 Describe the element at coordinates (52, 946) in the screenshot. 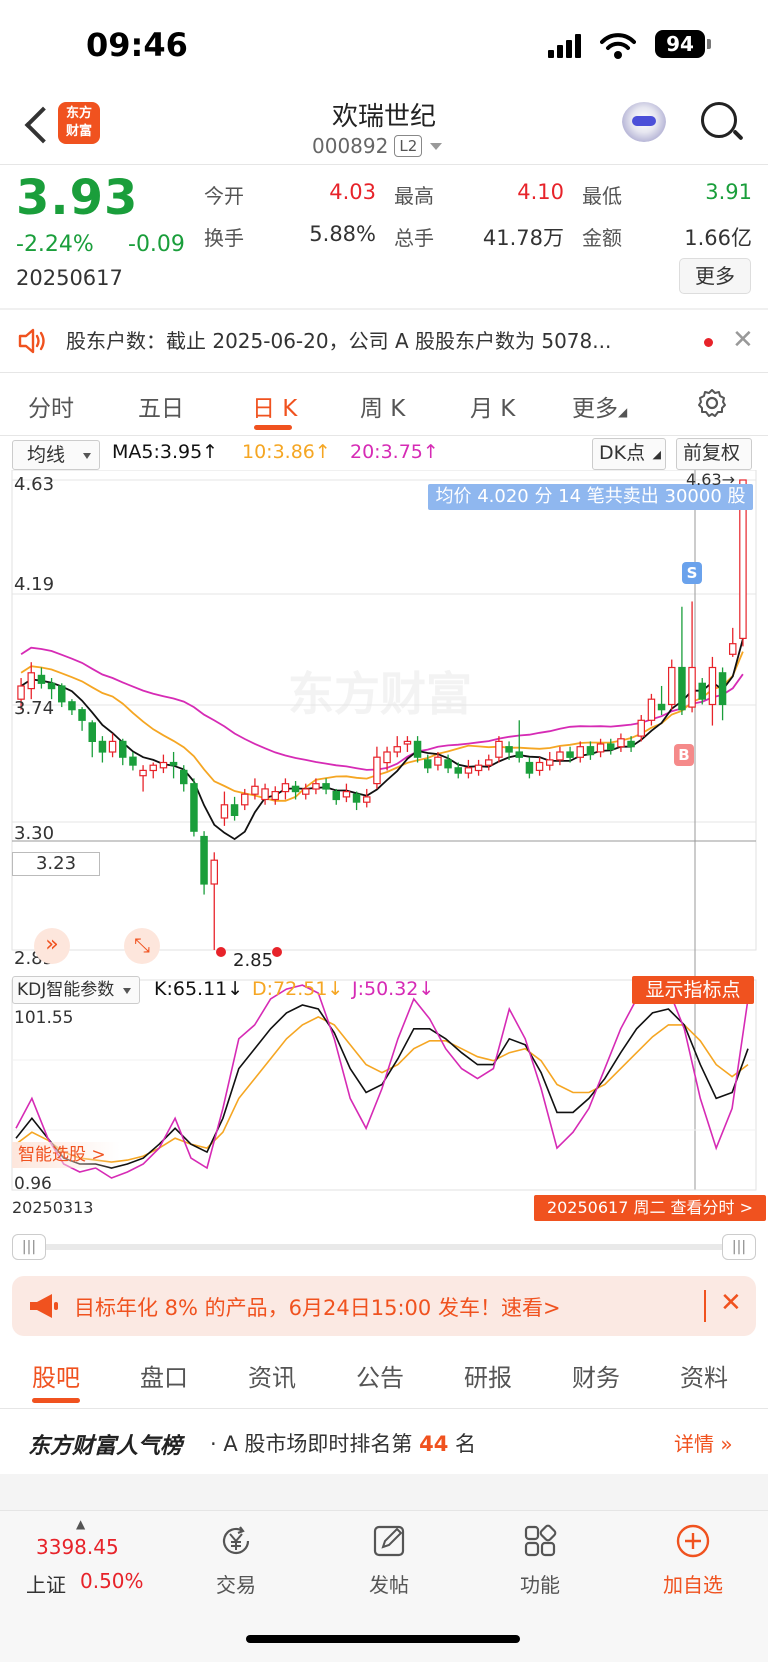

I see `expand-right-icon: »` at that location.